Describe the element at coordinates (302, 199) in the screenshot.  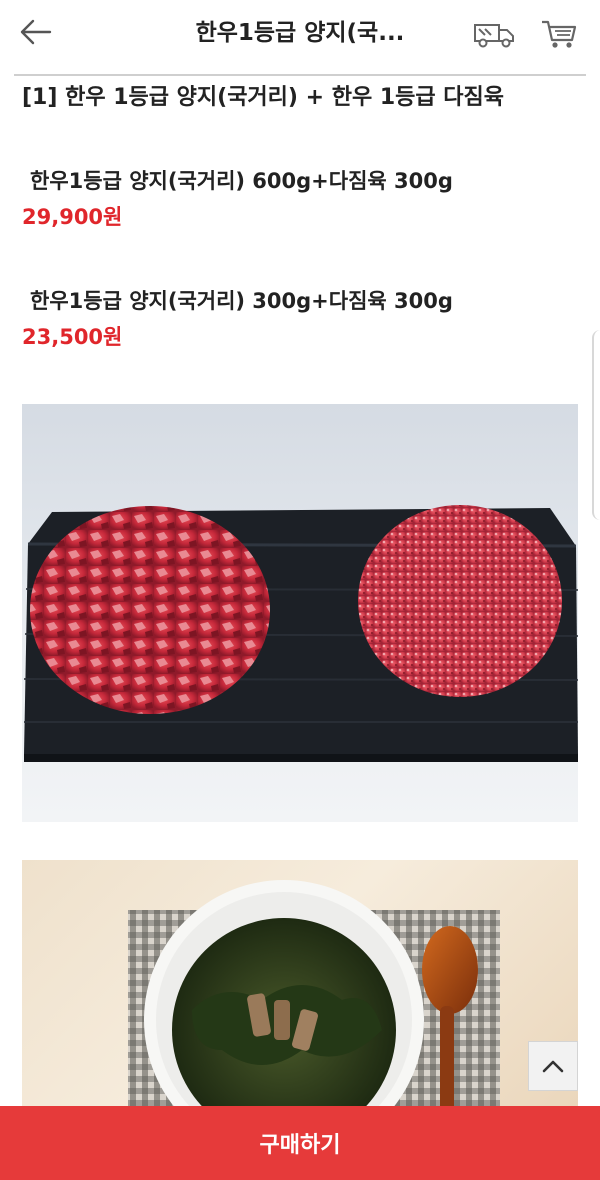
I see `option-item: 한우1등급 양지(국거리) 600g+다짐육 300g 29,900원` at that location.